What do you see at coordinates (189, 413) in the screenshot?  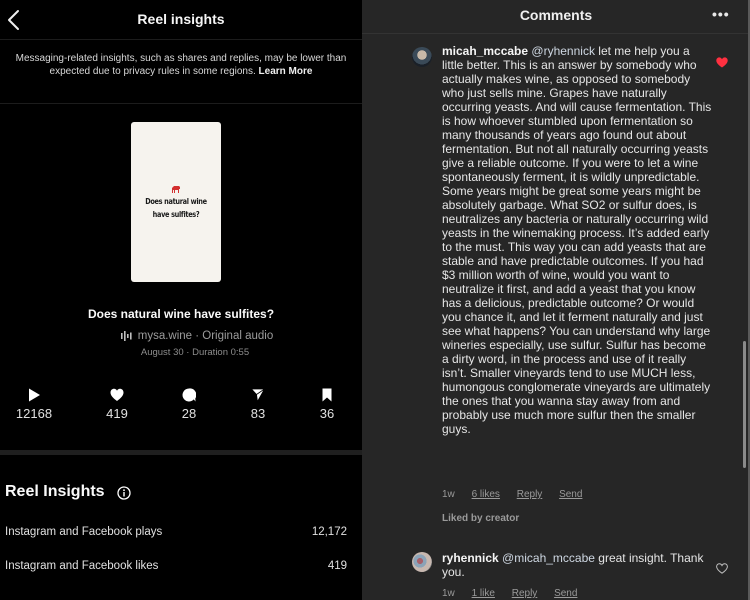 I see `stat-value: 28` at bounding box center [189, 413].